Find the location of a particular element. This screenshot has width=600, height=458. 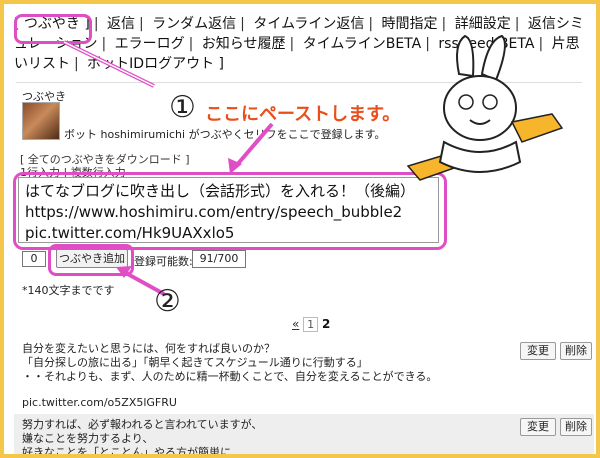

step-2-label: ② is located at coordinates (167, 301).